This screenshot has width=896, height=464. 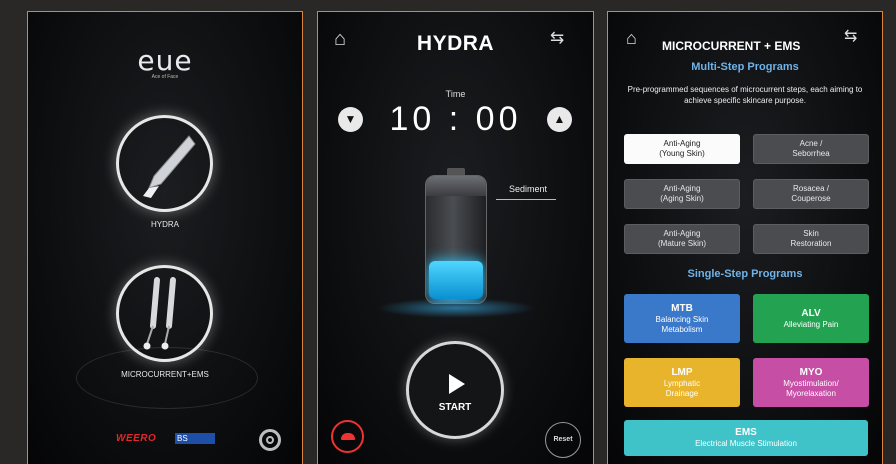 I want to click on tank-cap, so click(x=456, y=171).